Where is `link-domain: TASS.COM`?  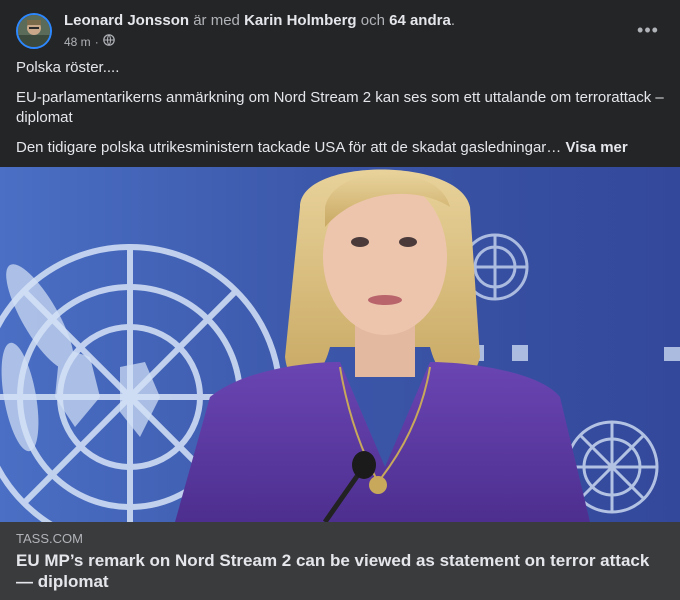
link-domain: TASS.COM is located at coordinates (49, 538).